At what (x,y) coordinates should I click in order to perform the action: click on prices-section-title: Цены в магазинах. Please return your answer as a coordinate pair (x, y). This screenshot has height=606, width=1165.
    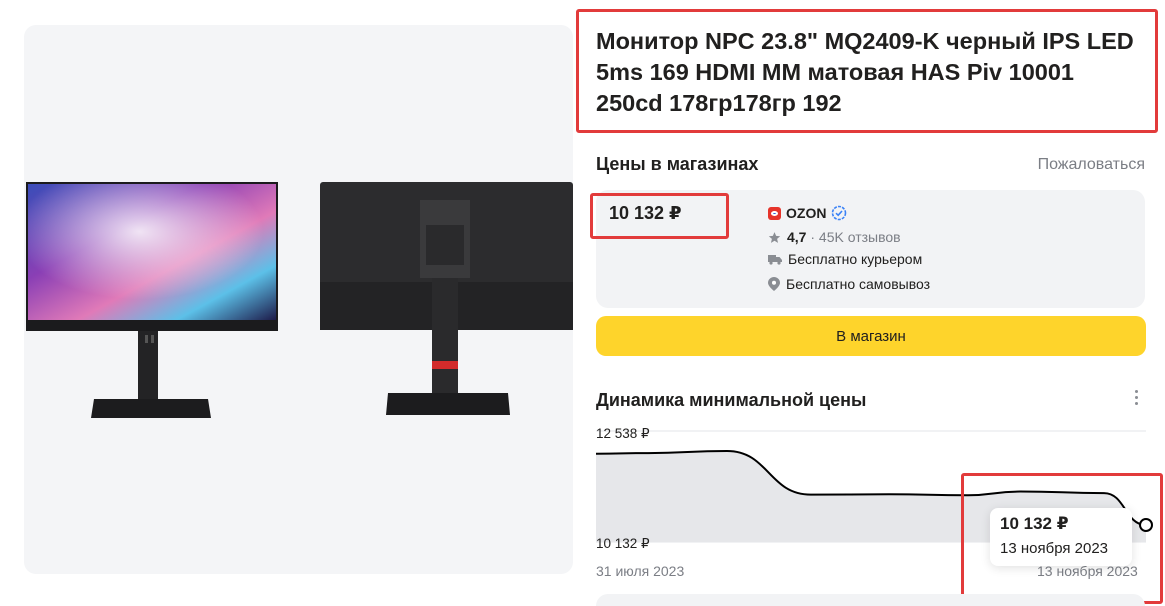
    Looking at the image, I should click on (677, 164).